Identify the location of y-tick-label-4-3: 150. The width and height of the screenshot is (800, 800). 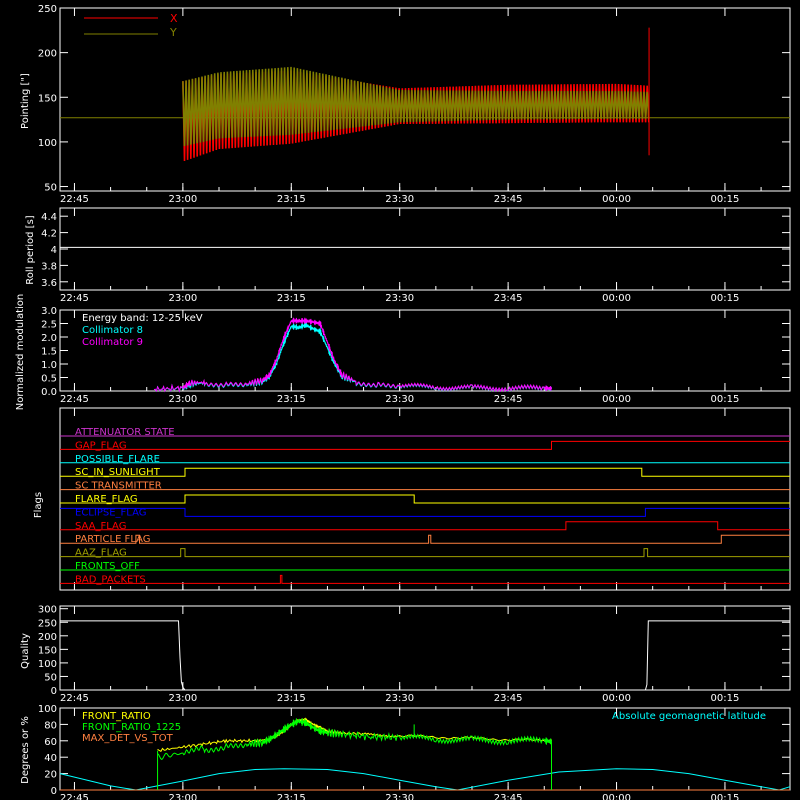
(47, 650).